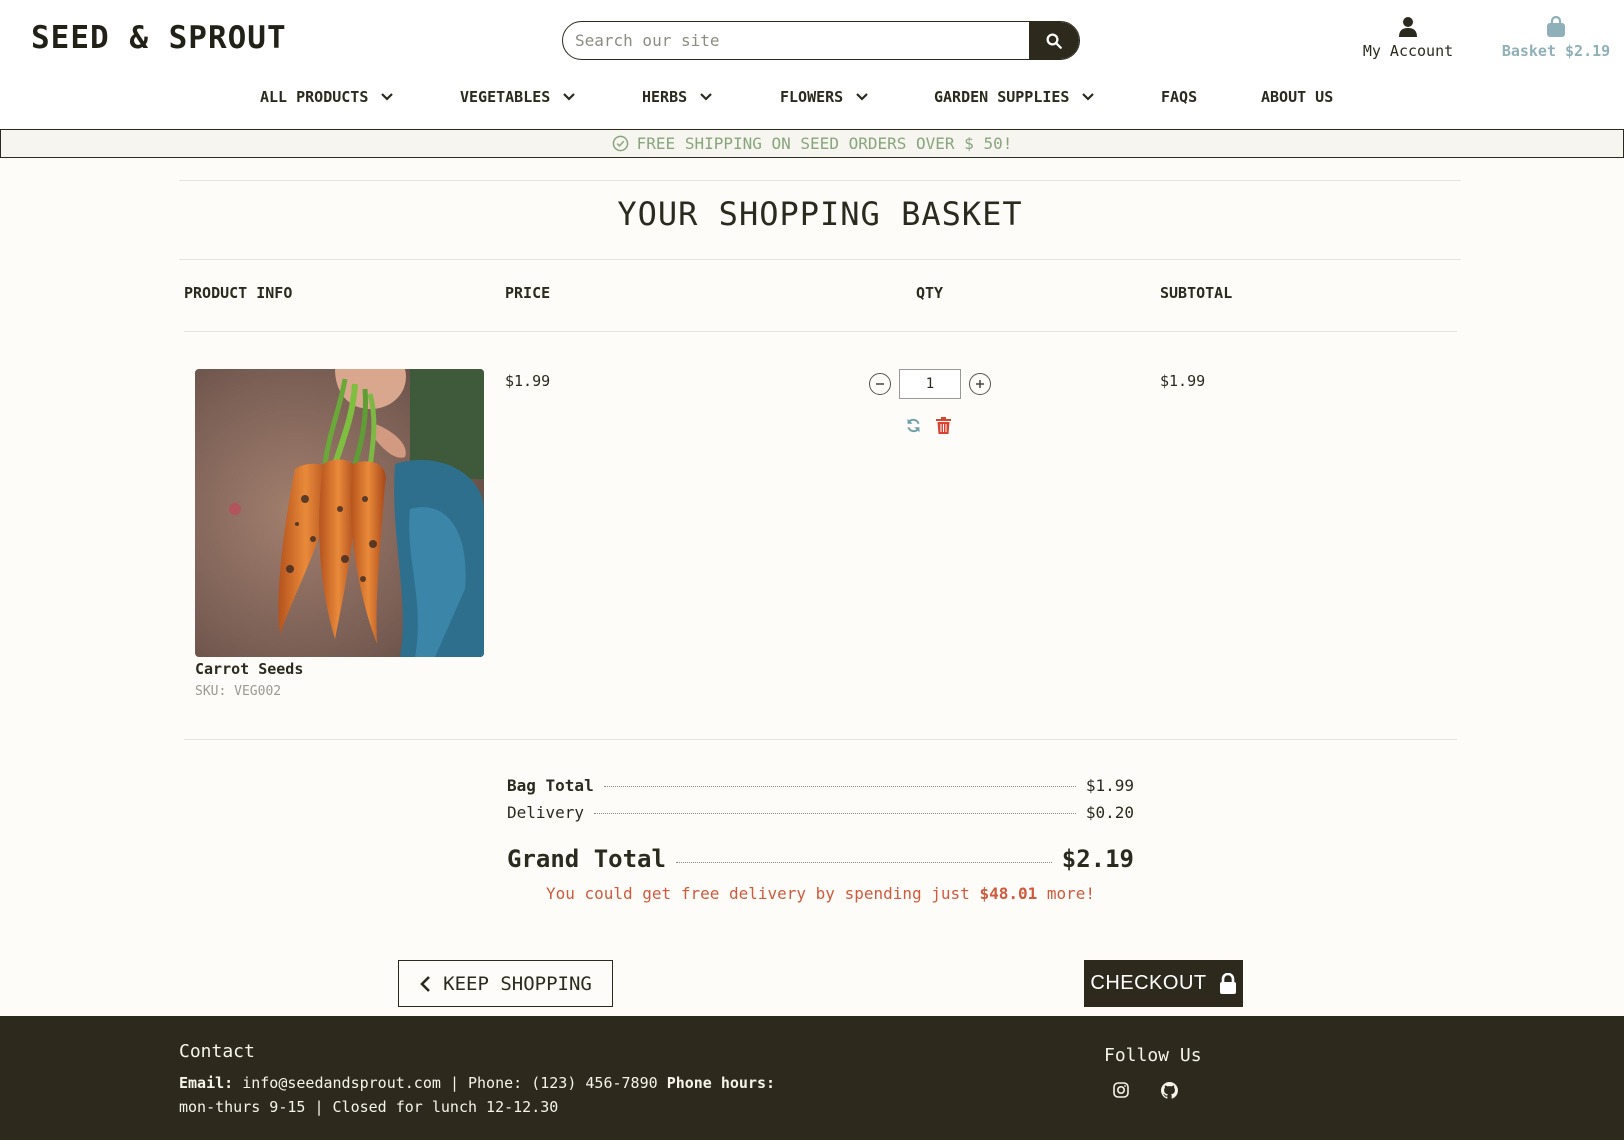 The height and width of the screenshot is (1140, 1624). I want to click on trash-icon, so click(943, 425).